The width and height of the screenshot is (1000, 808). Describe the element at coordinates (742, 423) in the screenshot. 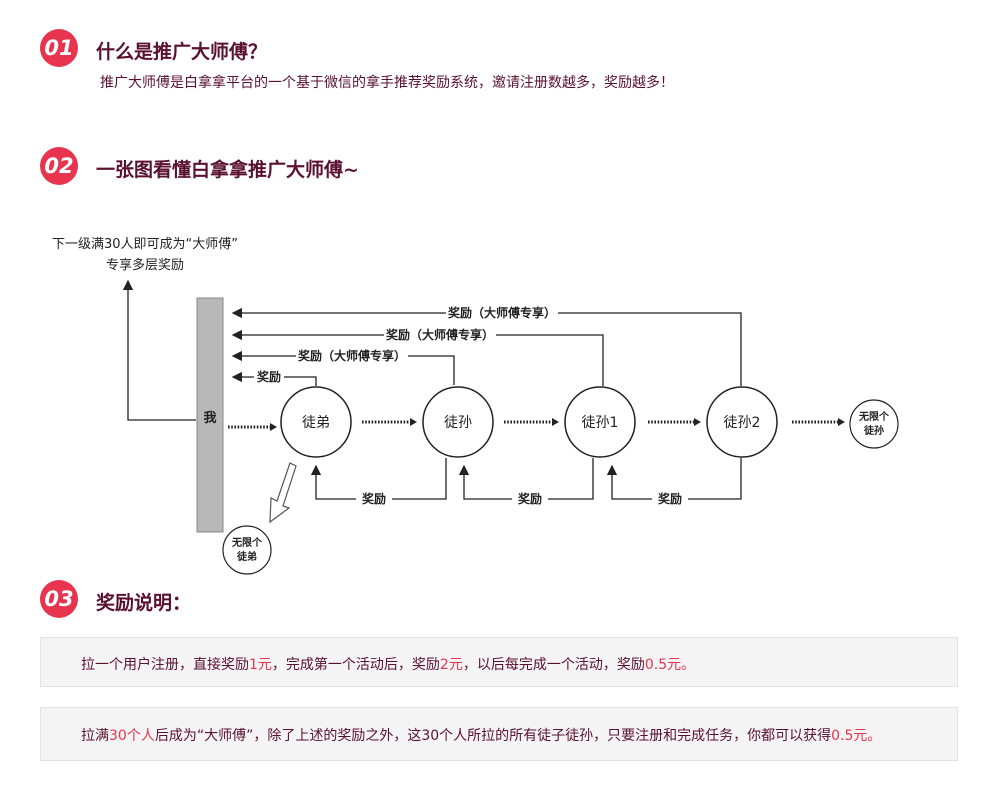

I see `node-label: 徒孙2` at that location.